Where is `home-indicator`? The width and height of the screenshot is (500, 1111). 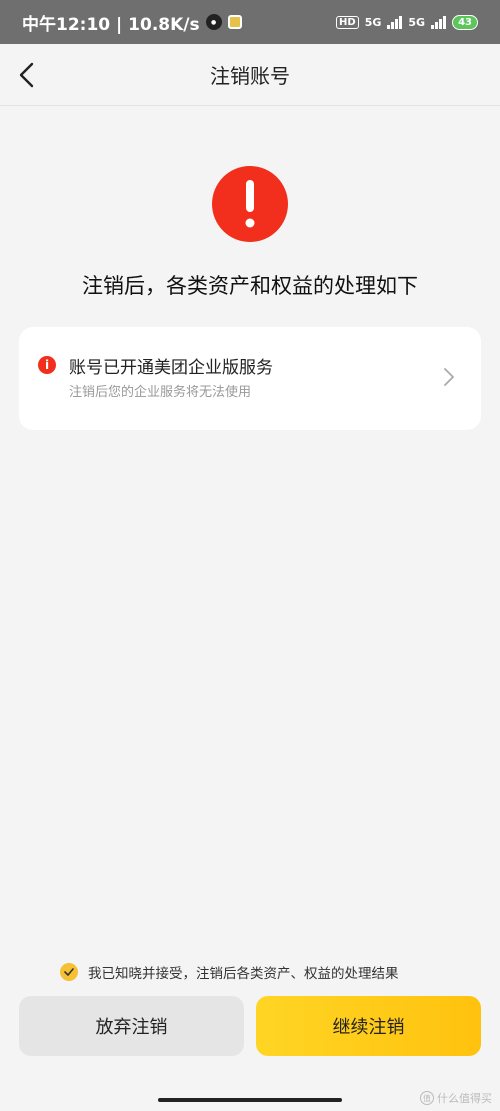 home-indicator is located at coordinates (250, 1100).